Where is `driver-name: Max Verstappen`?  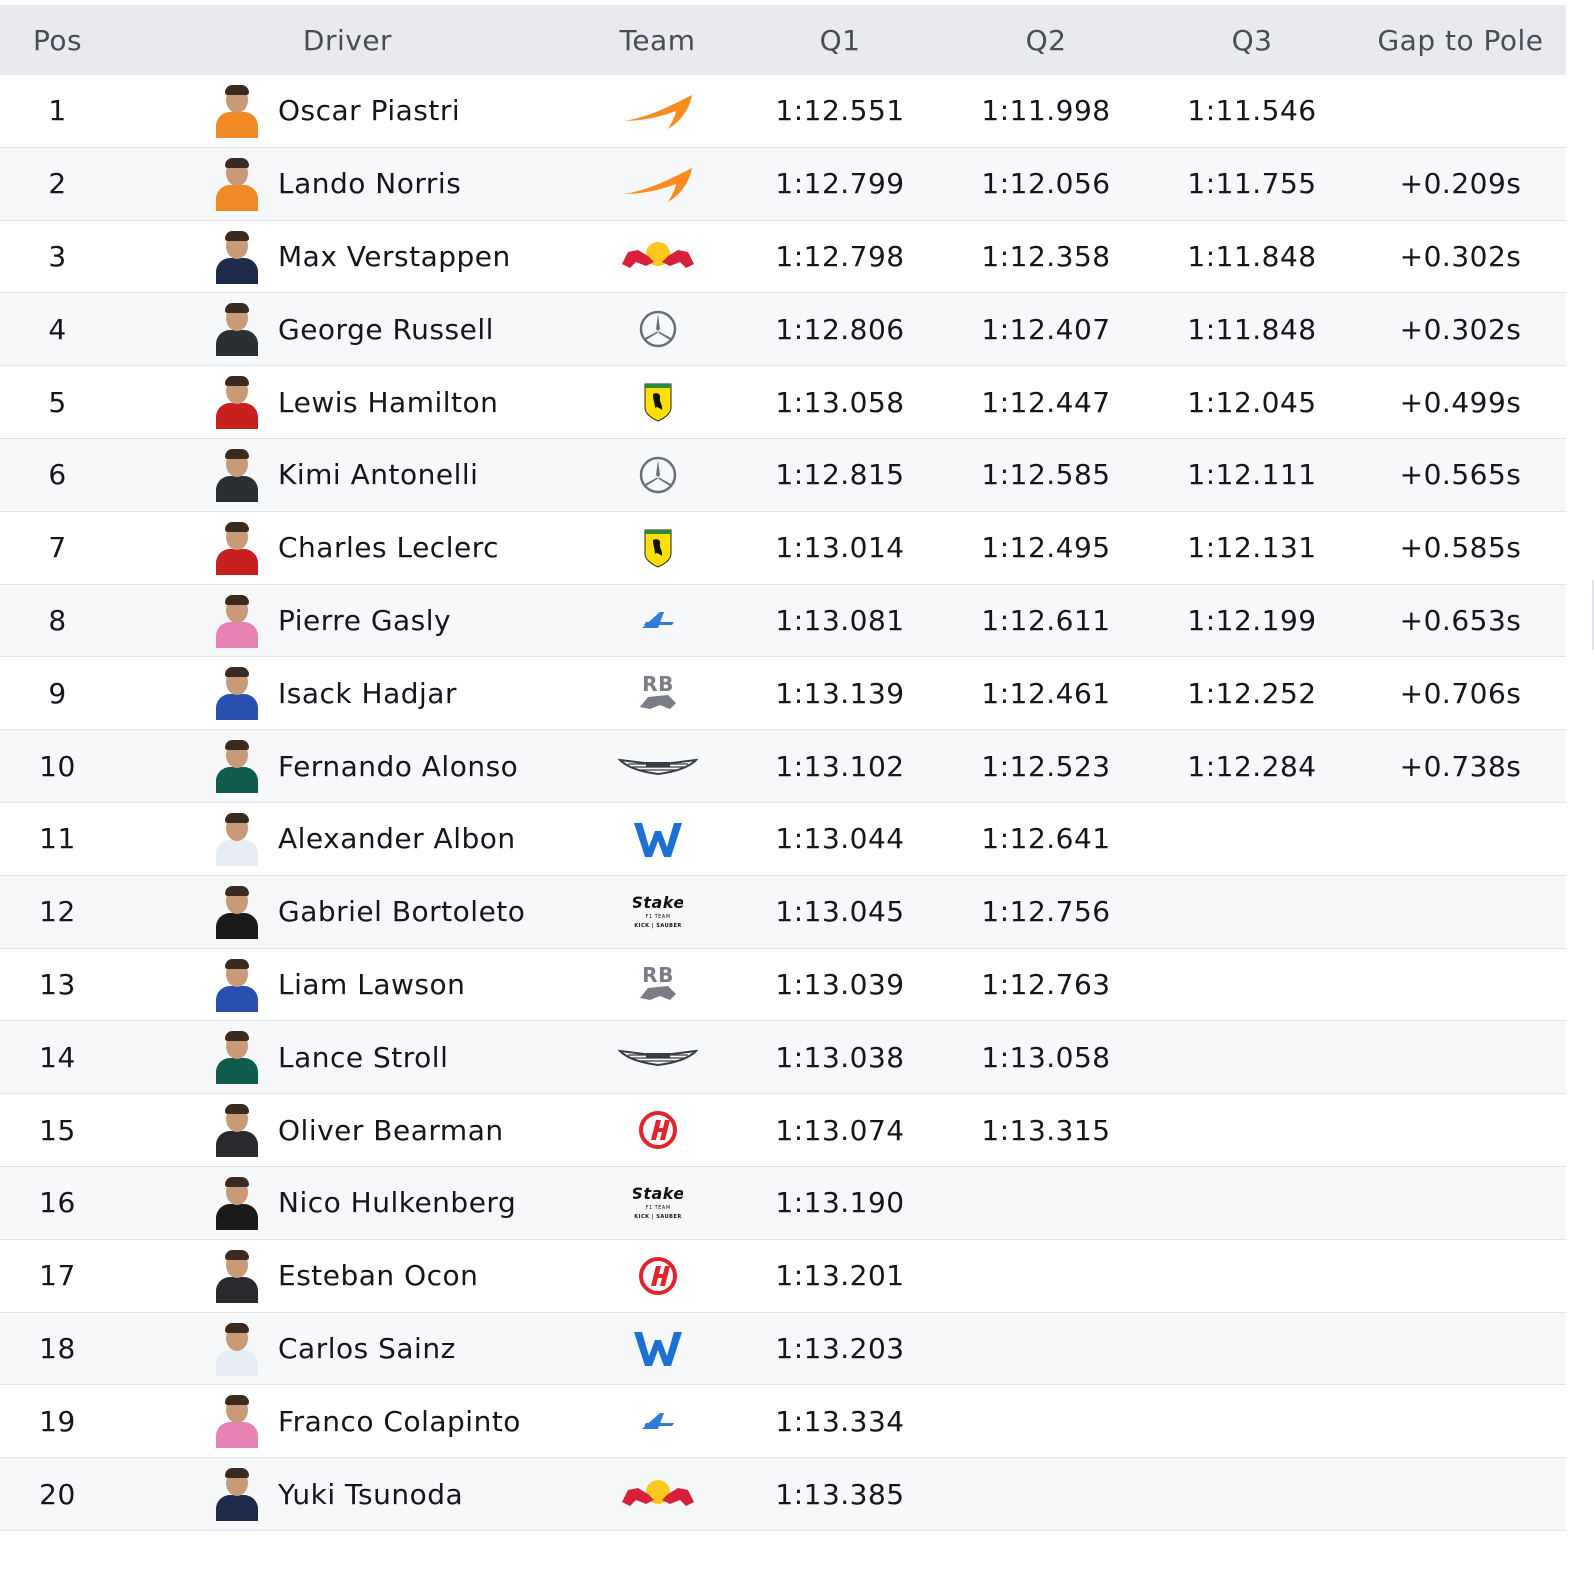
driver-name: Max Verstappen is located at coordinates (394, 257).